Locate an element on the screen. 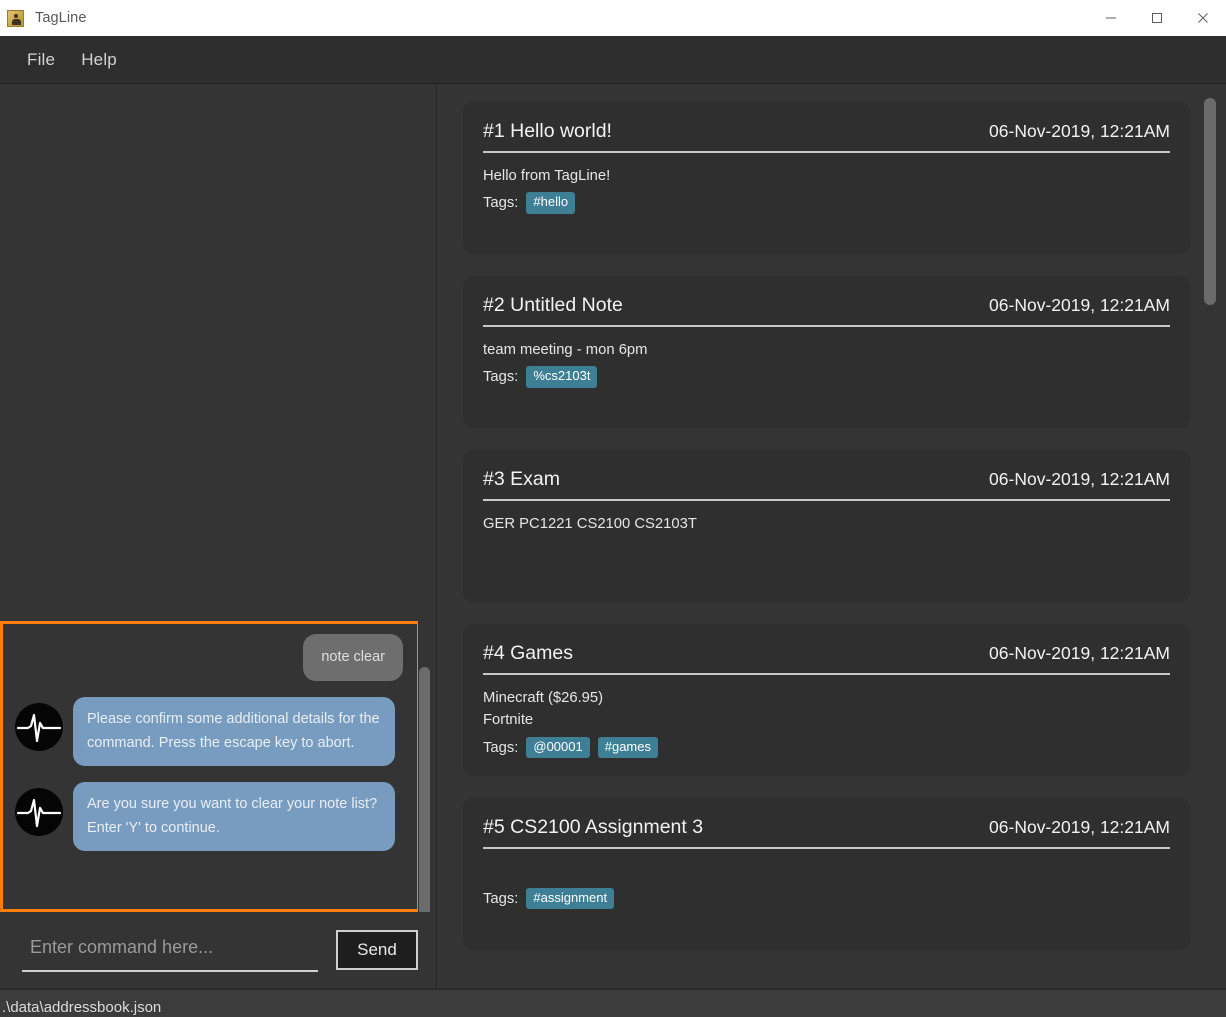 The height and width of the screenshot is (1017, 1226). maximize-icon is located at coordinates (1157, 18).